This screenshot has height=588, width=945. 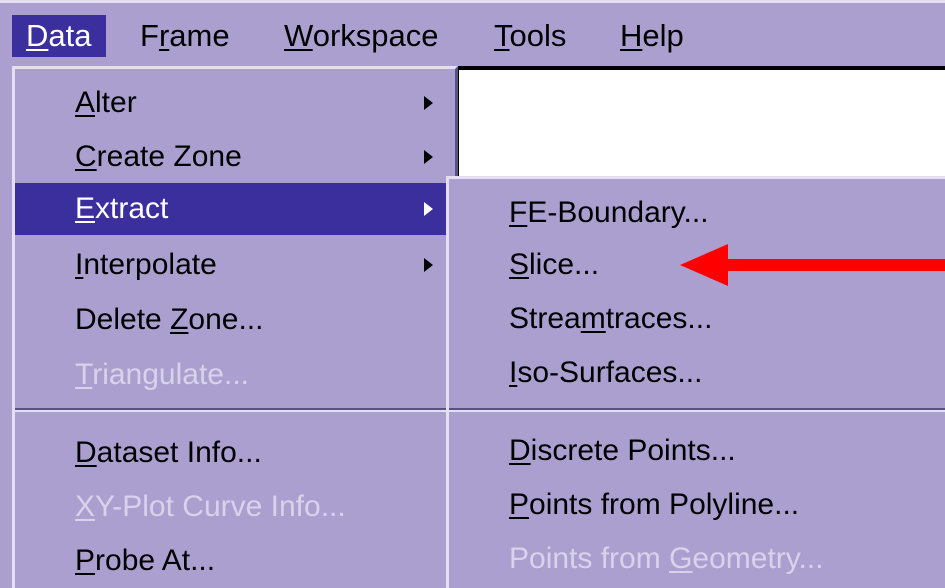 What do you see at coordinates (235, 103) in the screenshot?
I see `menu-item-alter: Alter` at bounding box center [235, 103].